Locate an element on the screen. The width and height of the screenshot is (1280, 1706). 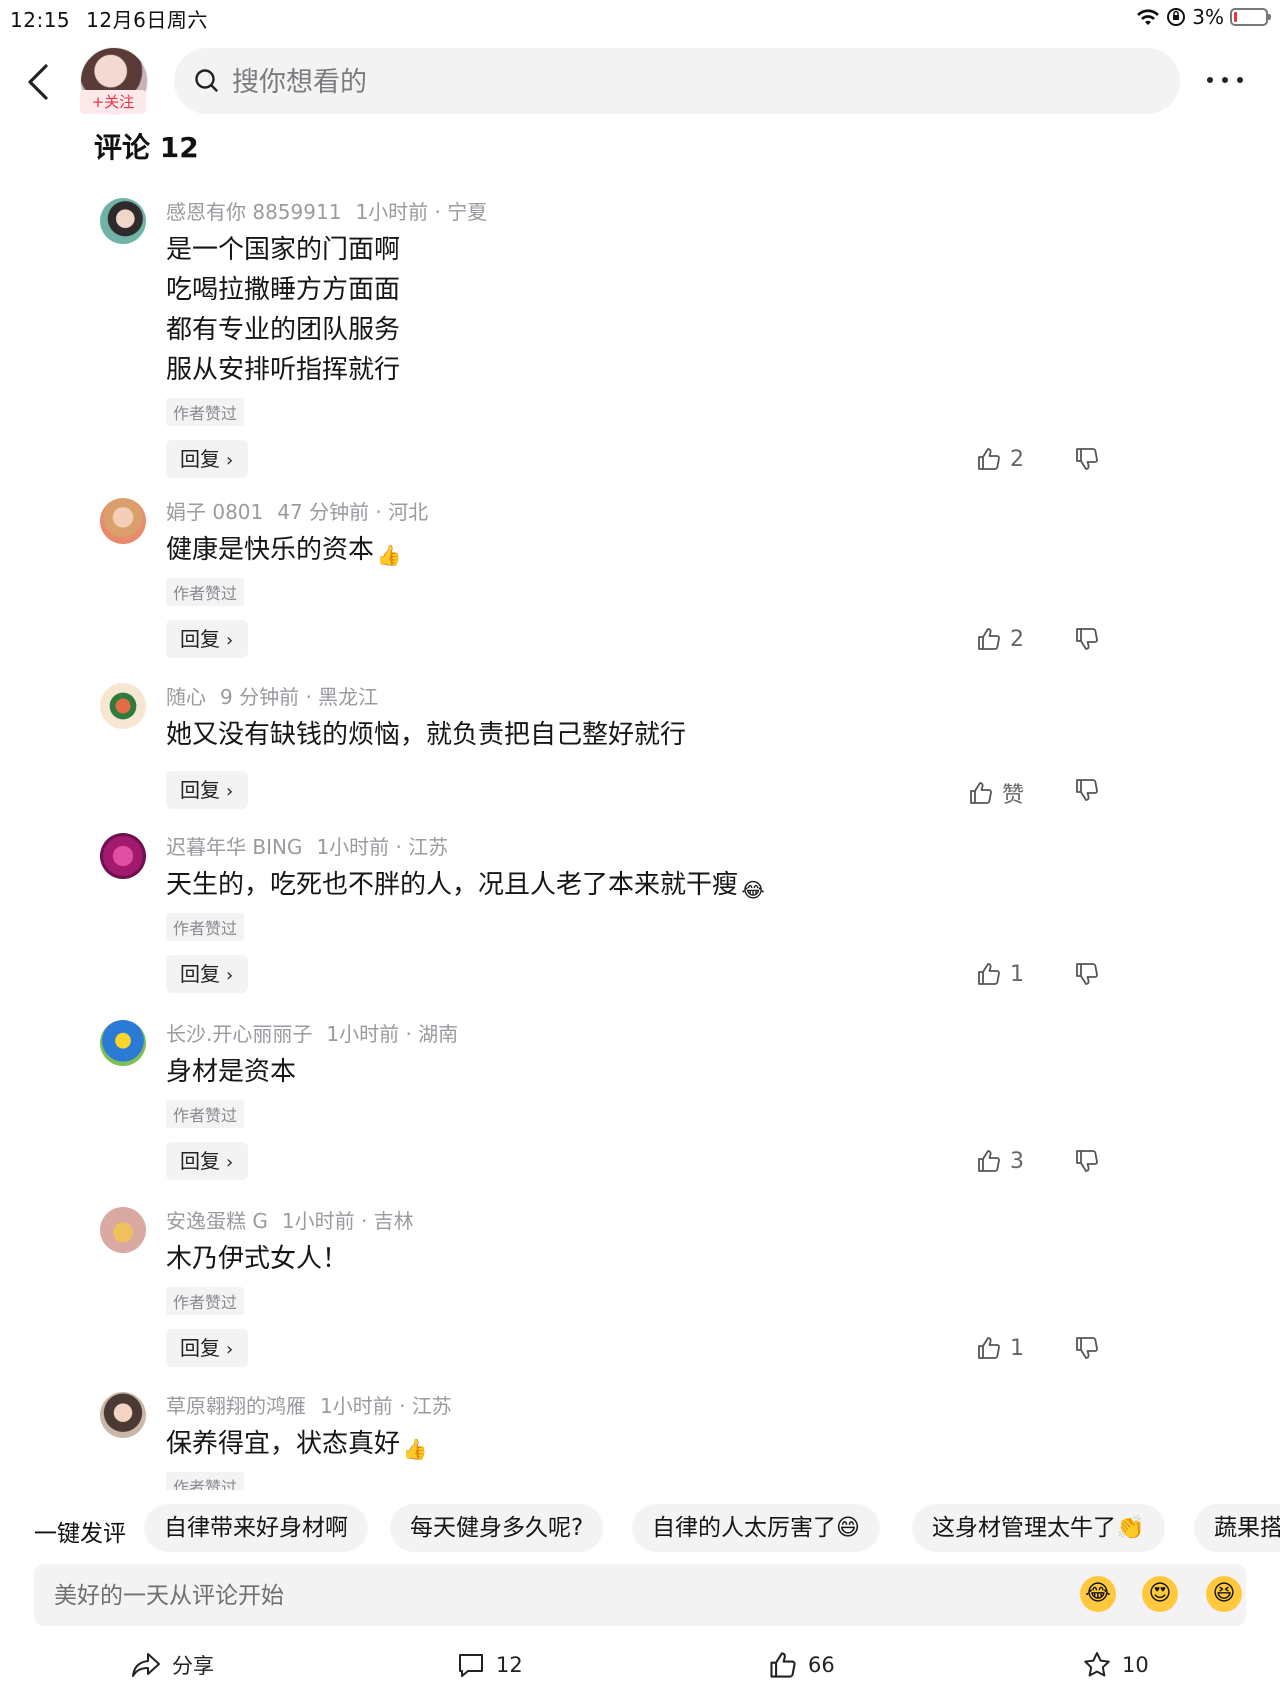
quick-reply-chip: 自律的人太厉害了😄 is located at coordinates (756, 1528).